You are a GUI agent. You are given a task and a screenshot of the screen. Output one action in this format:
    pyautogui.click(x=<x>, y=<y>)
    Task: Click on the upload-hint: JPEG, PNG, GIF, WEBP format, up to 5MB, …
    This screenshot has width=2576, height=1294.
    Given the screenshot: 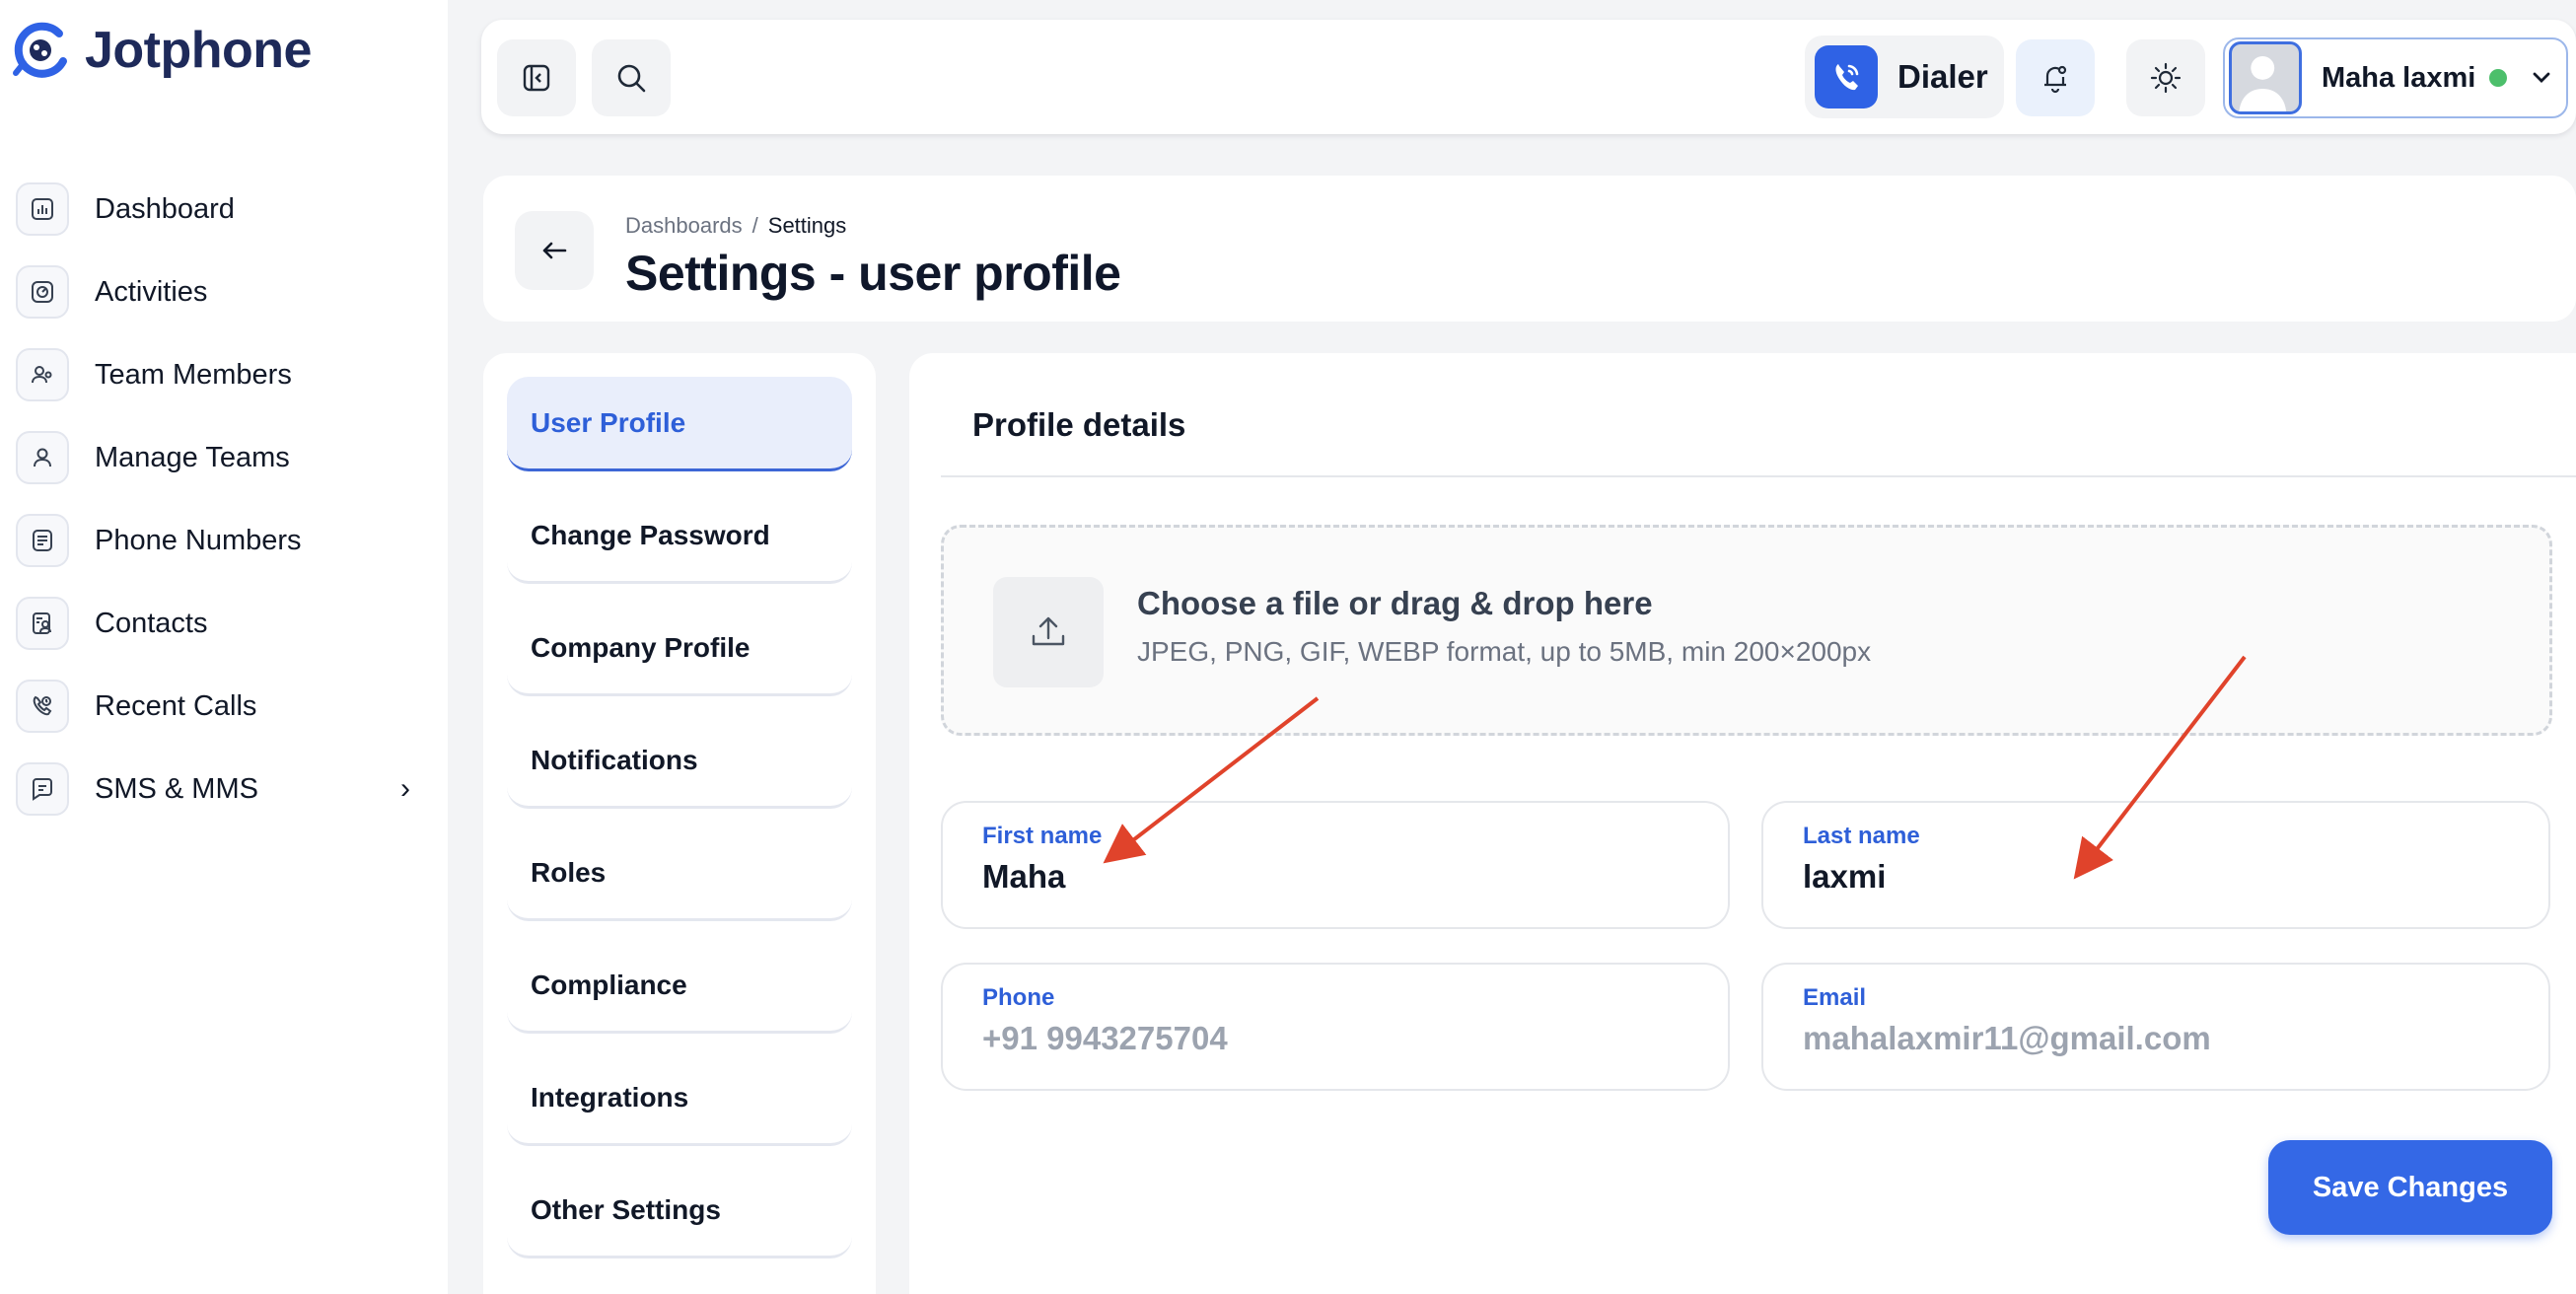 What is the action you would take?
    pyautogui.click(x=1504, y=651)
    